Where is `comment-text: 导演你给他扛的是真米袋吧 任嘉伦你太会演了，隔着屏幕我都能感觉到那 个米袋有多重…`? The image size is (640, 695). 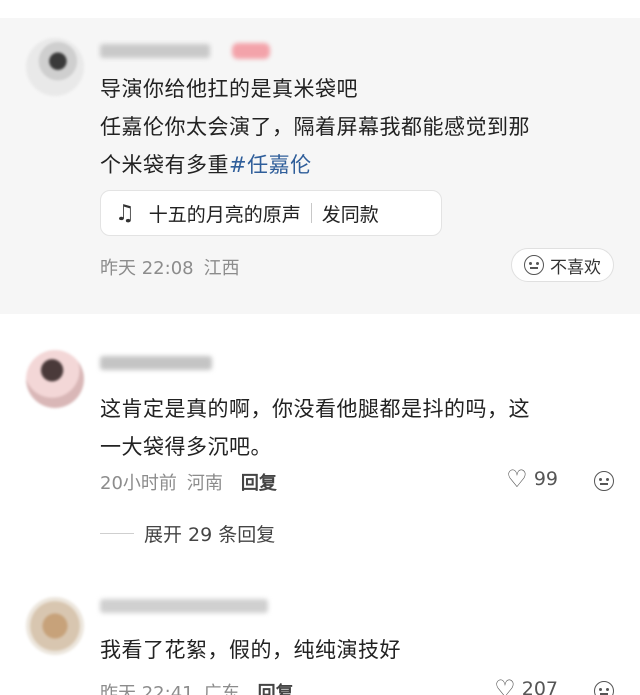
comment-text: 导演你给他扛的是真米袋吧 任嘉伦你太会演了，隔着屏幕我都能感觉到那 个米袋有多重… is located at coordinates (355, 127).